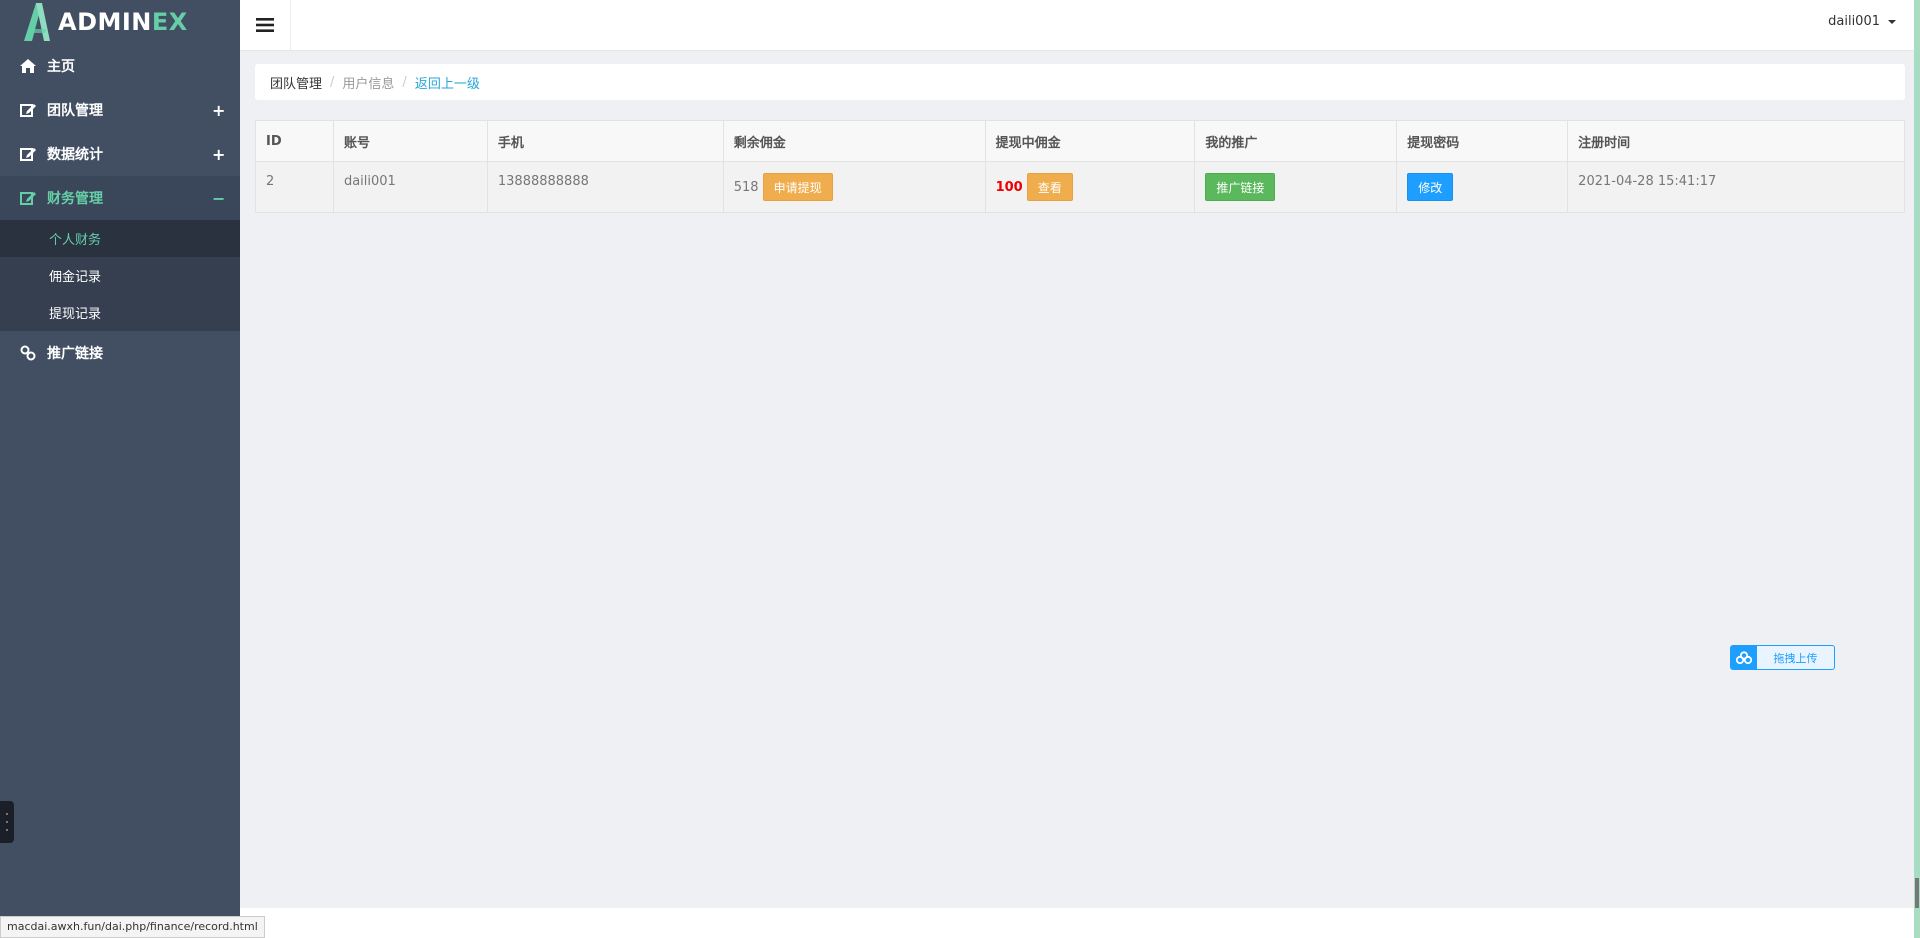 This screenshot has width=1920, height=938. I want to click on back-link: 返回上一级, so click(447, 82).